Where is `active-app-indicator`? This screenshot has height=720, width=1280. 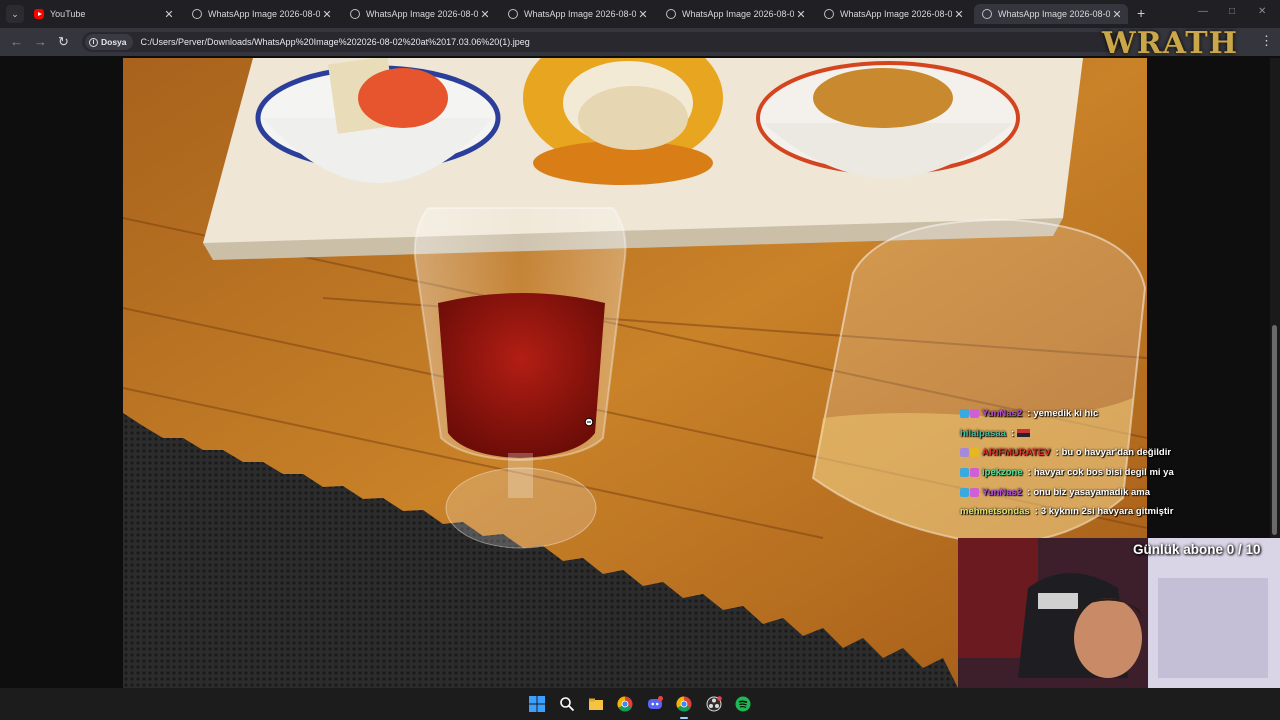
active-app-indicator is located at coordinates (684, 718).